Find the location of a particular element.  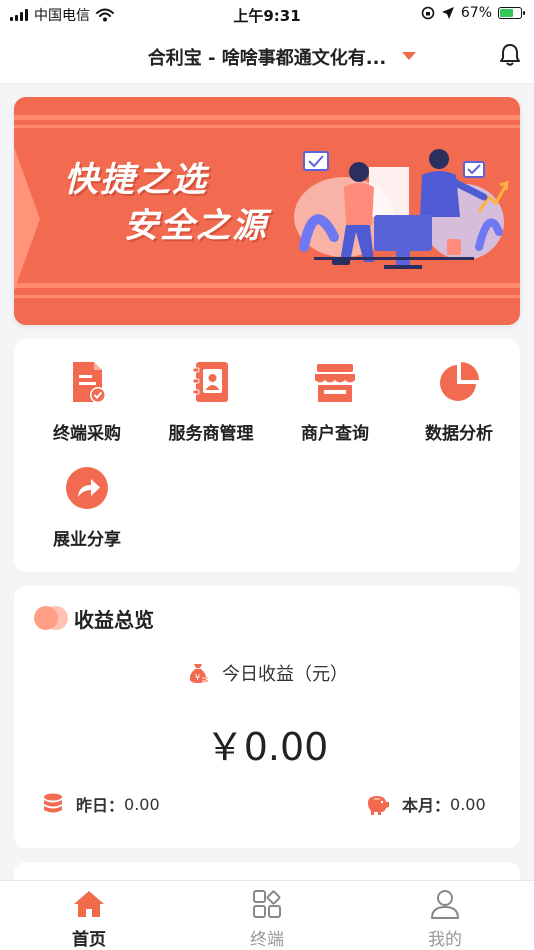

menu-item-service-provider: 服务商管理 is located at coordinates (211, 401).